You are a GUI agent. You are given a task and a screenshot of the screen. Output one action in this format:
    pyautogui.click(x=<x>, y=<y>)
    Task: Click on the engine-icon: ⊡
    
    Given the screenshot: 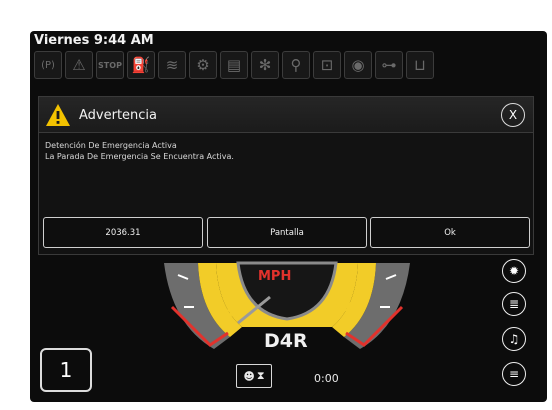 What is the action you would take?
    pyautogui.click(x=327, y=65)
    